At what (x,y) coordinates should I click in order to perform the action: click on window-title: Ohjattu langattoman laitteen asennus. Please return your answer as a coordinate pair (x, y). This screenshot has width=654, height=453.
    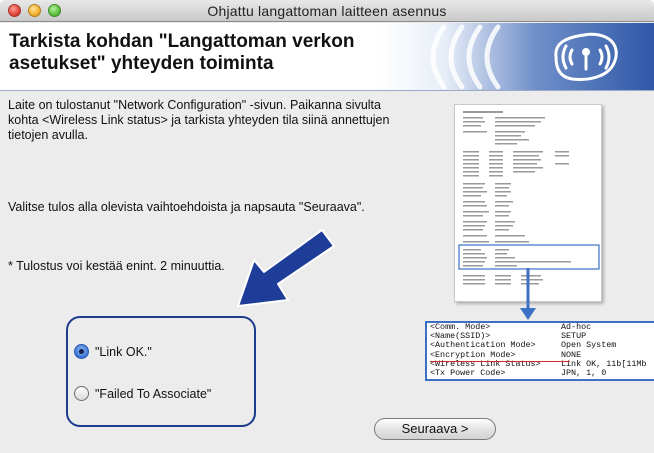
    Looking at the image, I should click on (327, 11).